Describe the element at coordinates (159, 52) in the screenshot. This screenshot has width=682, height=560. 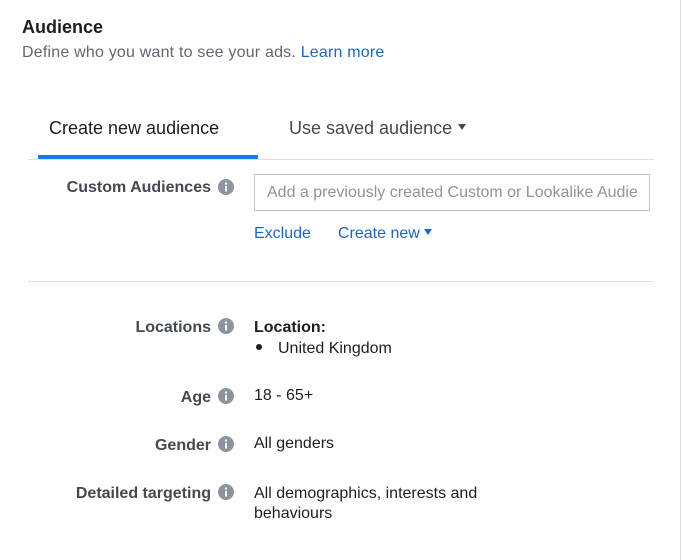
I see `subtitle-text: Define who you want to see your ads.` at that location.